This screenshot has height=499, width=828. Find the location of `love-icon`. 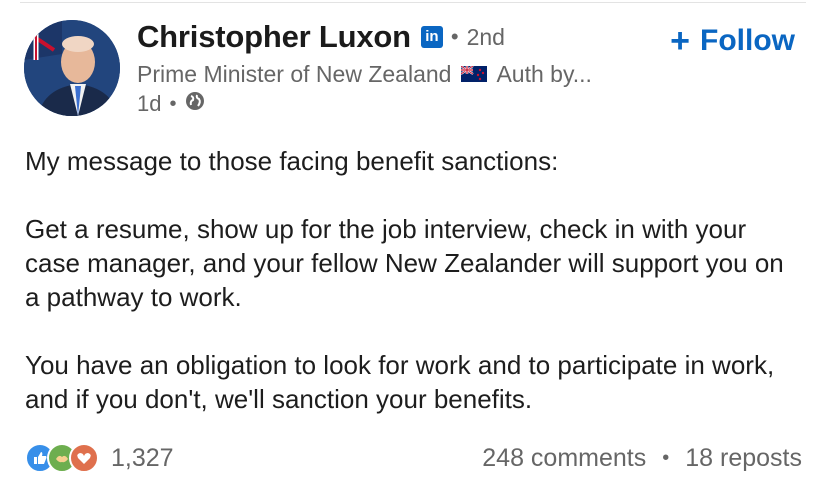

love-icon is located at coordinates (84, 458).